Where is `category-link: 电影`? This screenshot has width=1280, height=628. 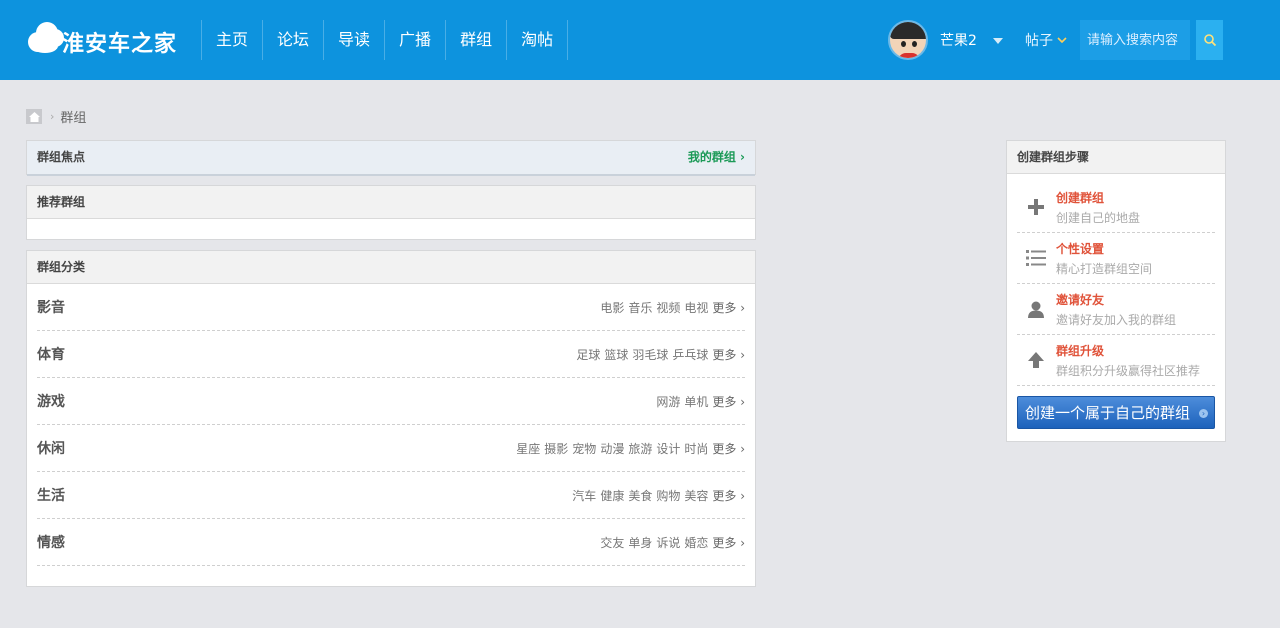 category-link: 电影 is located at coordinates (612, 307).